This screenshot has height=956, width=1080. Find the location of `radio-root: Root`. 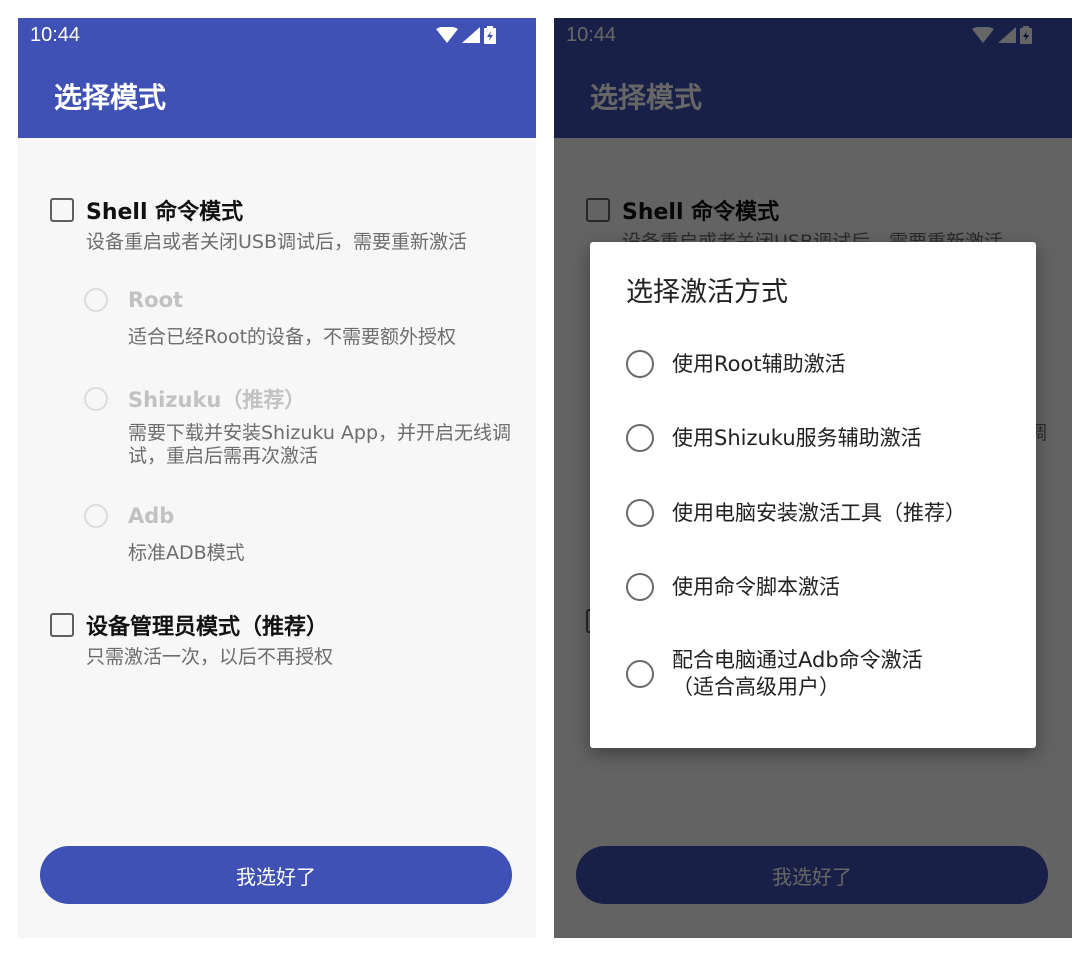

radio-root: Root is located at coordinates (133, 300).